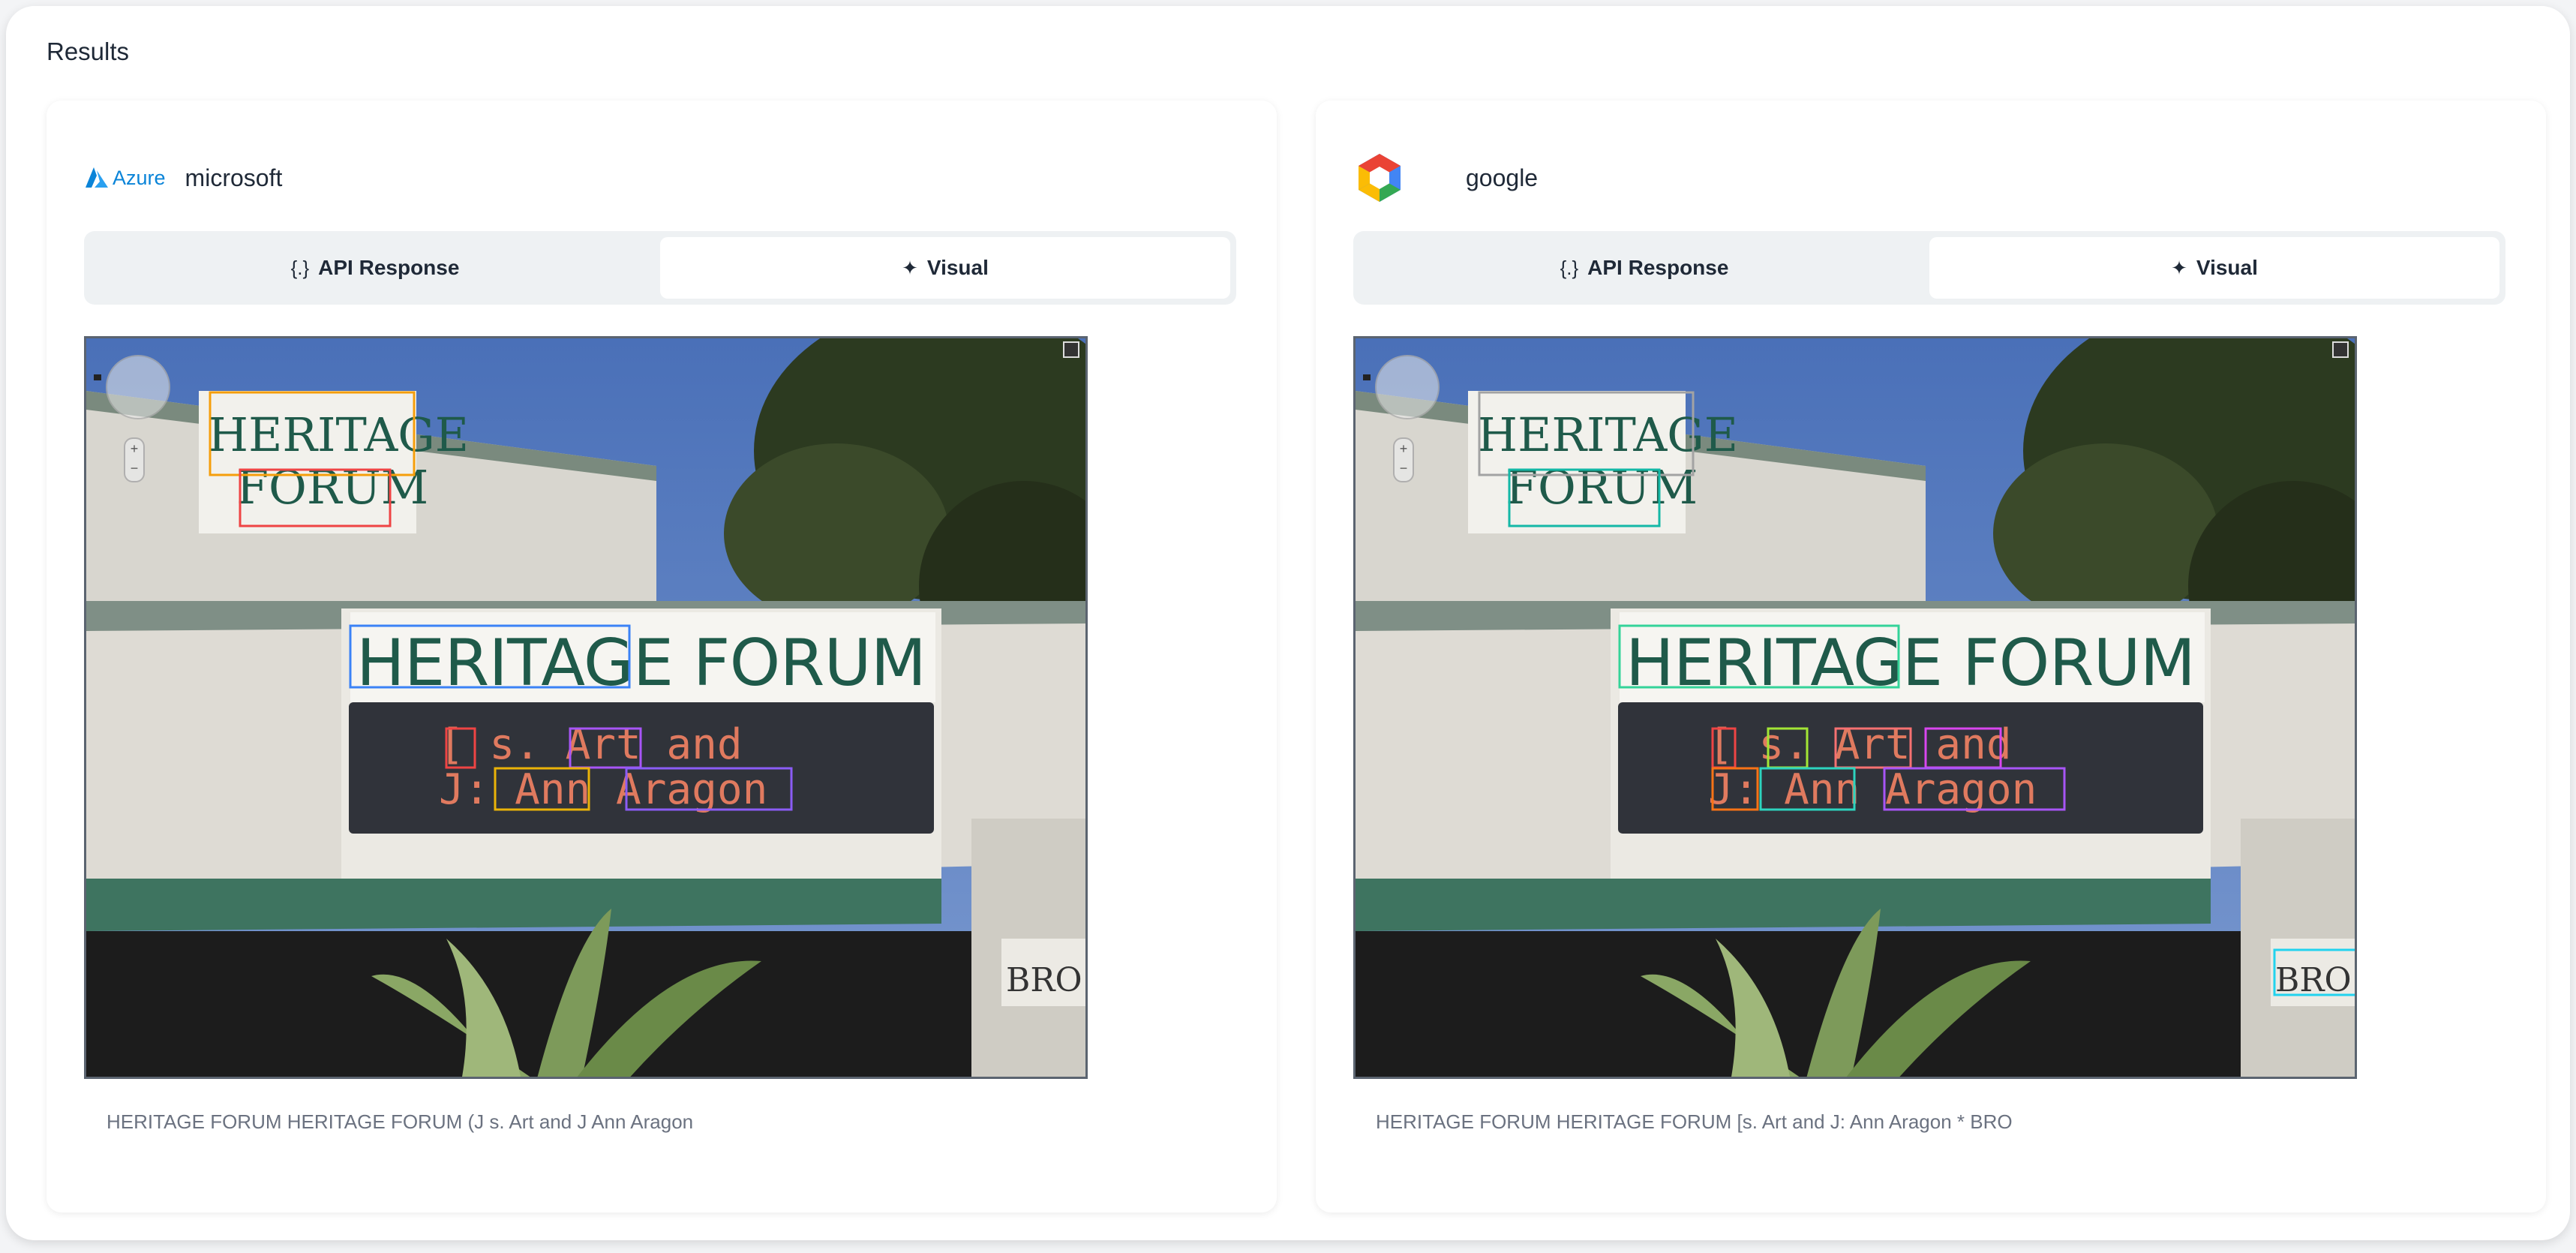 The height and width of the screenshot is (1253, 2576). Describe the element at coordinates (88, 51) in the screenshot. I see `results-title: Results` at that location.